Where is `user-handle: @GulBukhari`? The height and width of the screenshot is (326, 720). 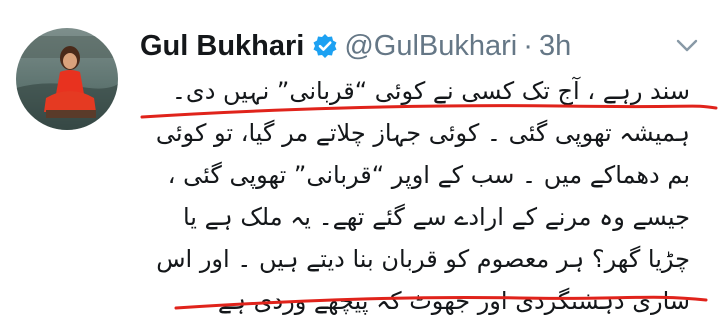
user-handle: @GulBukhari is located at coordinates (430, 46).